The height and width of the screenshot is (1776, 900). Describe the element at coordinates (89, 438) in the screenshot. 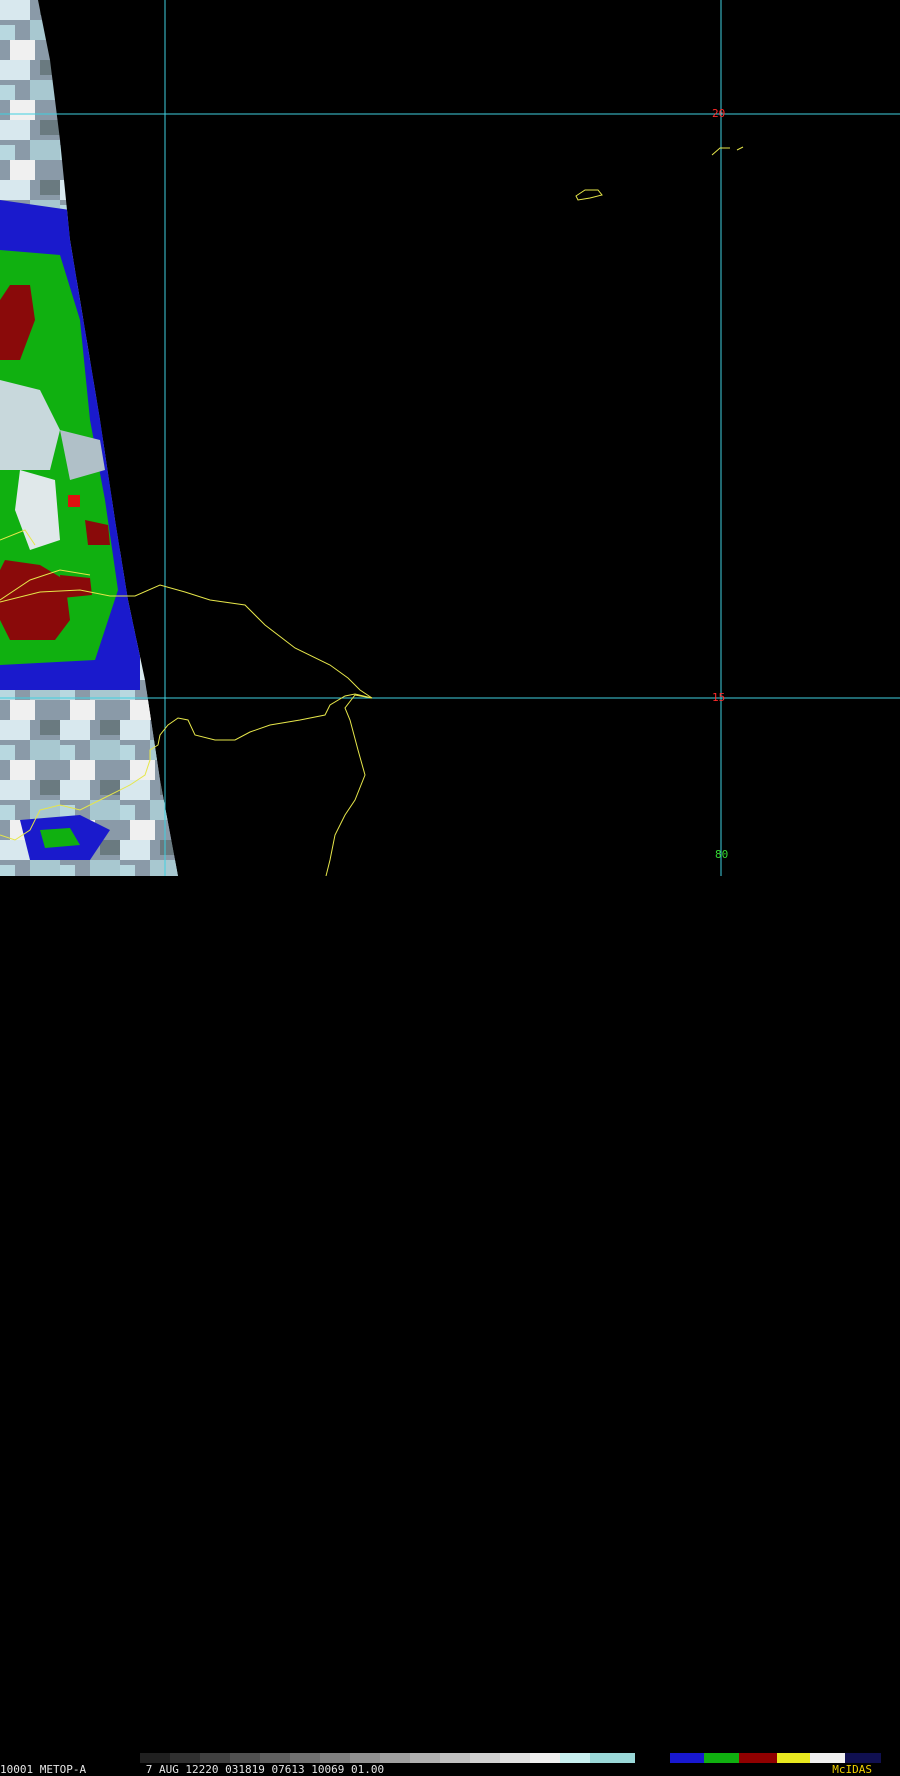

I see `imagery-swath` at that location.